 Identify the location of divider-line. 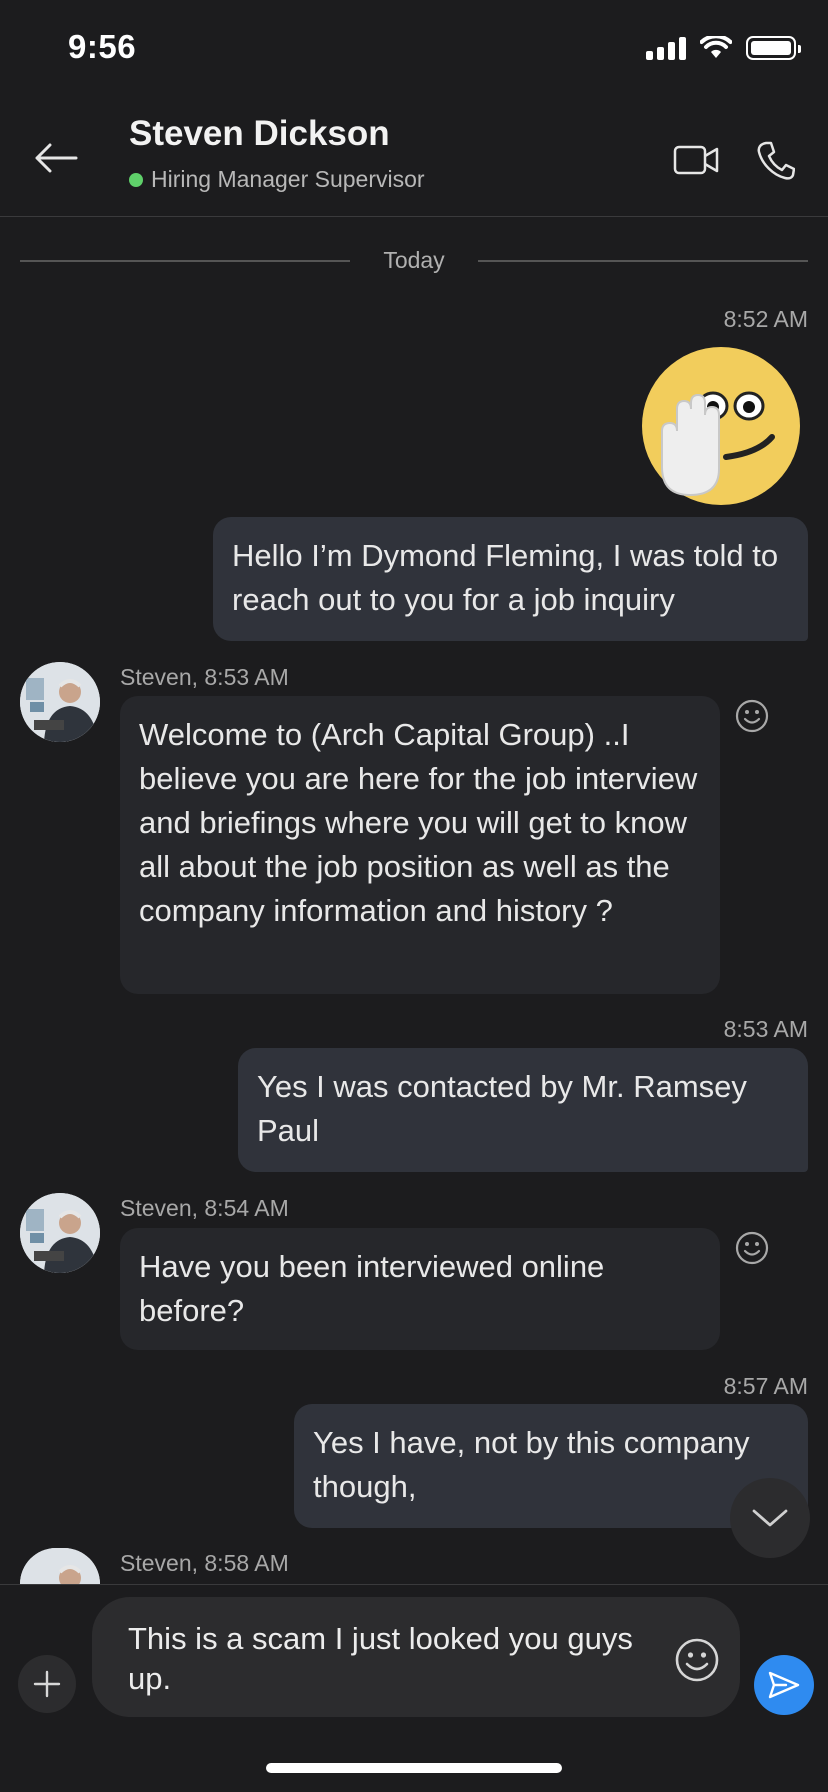
(643, 261).